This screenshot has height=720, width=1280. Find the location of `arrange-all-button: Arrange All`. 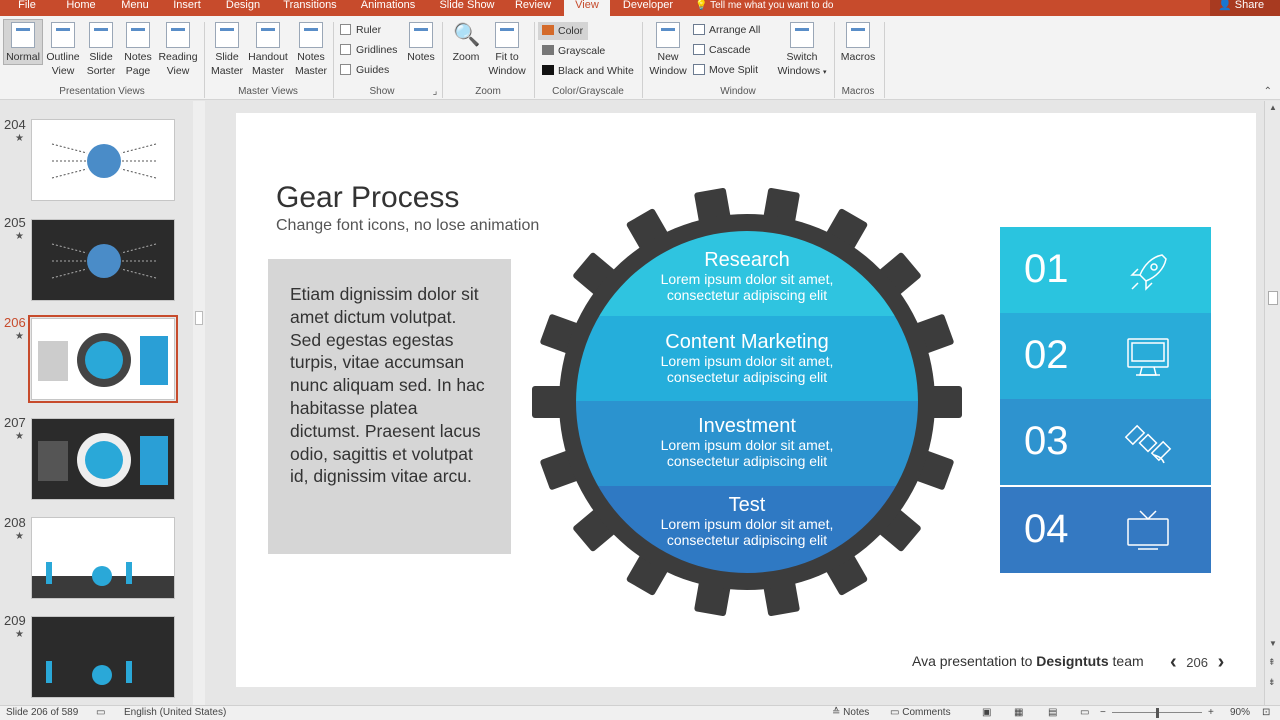

arrange-all-button: Arrange All is located at coordinates (726, 30).